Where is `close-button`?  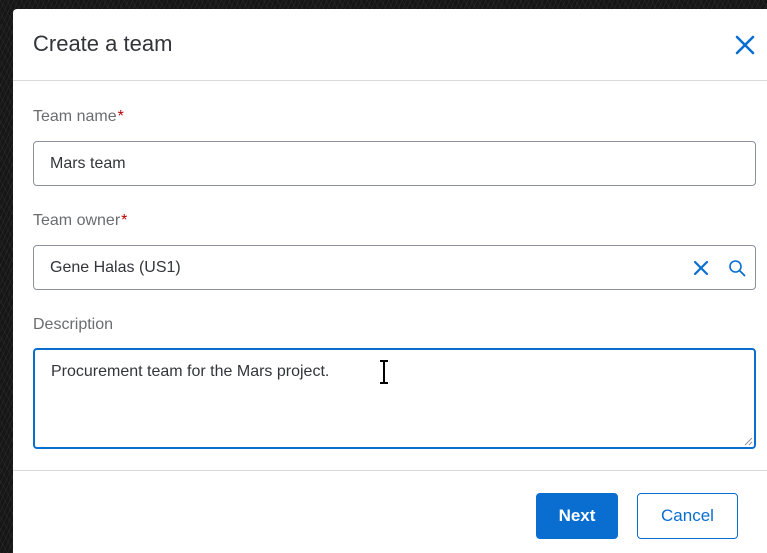
close-button is located at coordinates (745, 45).